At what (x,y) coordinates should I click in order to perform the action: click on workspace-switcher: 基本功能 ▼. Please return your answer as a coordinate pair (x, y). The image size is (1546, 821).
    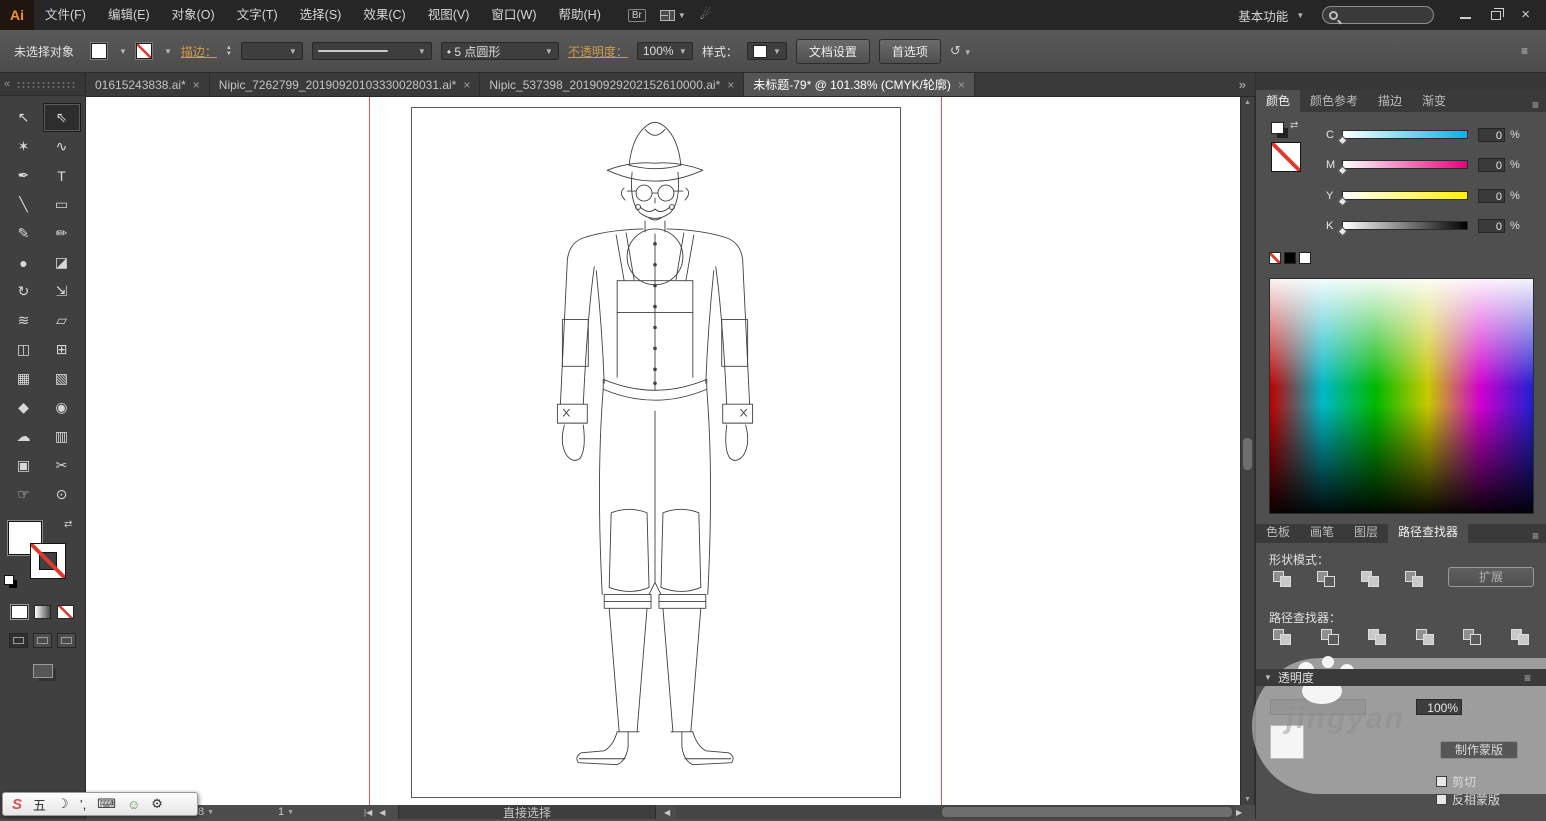
    Looking at the image, I should click on (1271, 15).